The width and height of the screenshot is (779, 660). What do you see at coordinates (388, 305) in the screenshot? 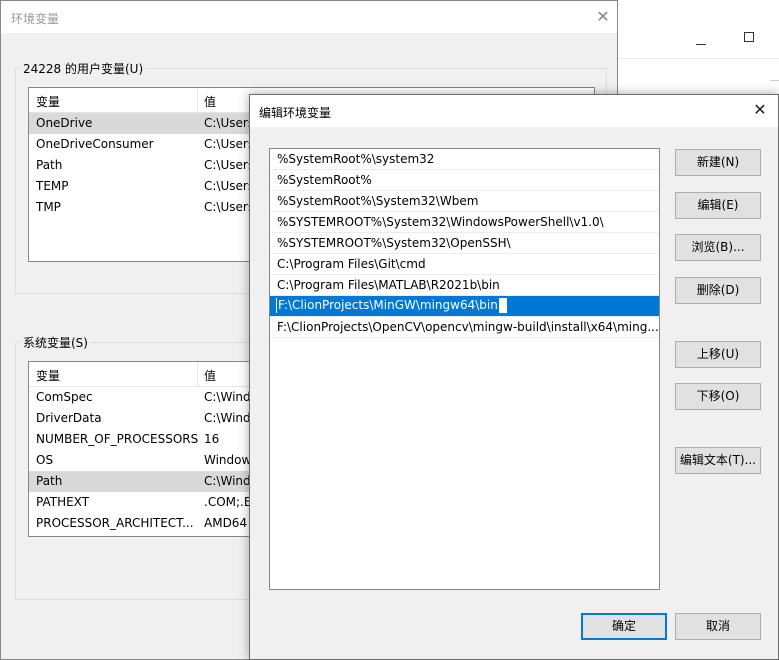
I see `path-edit-text: F:\ClionProjects\MinGW\mingw64\bin` at bounding box center [388, 305].